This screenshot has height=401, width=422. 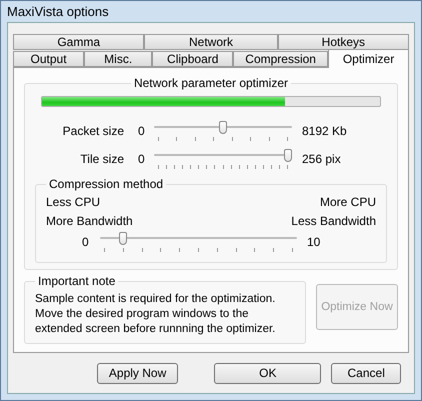 I want to click on scale-label: More Bandwidth, so click(x=89, y=221).